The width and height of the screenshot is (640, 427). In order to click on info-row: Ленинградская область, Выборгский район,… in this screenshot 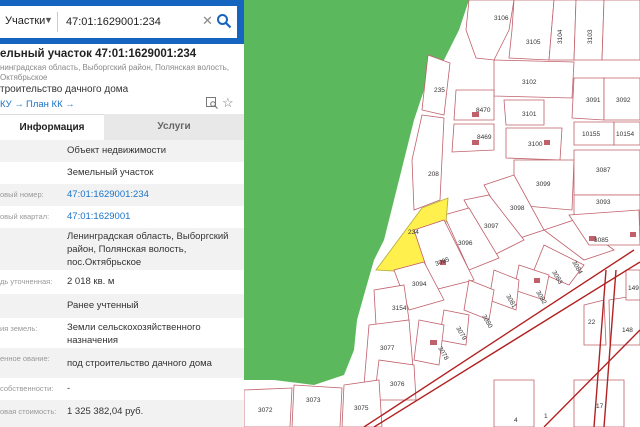, I will do `click(122, 249)`.